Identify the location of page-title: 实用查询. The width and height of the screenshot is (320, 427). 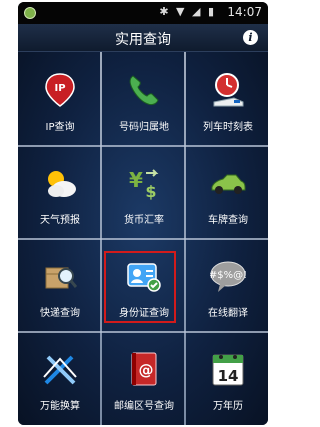
(143, 40).